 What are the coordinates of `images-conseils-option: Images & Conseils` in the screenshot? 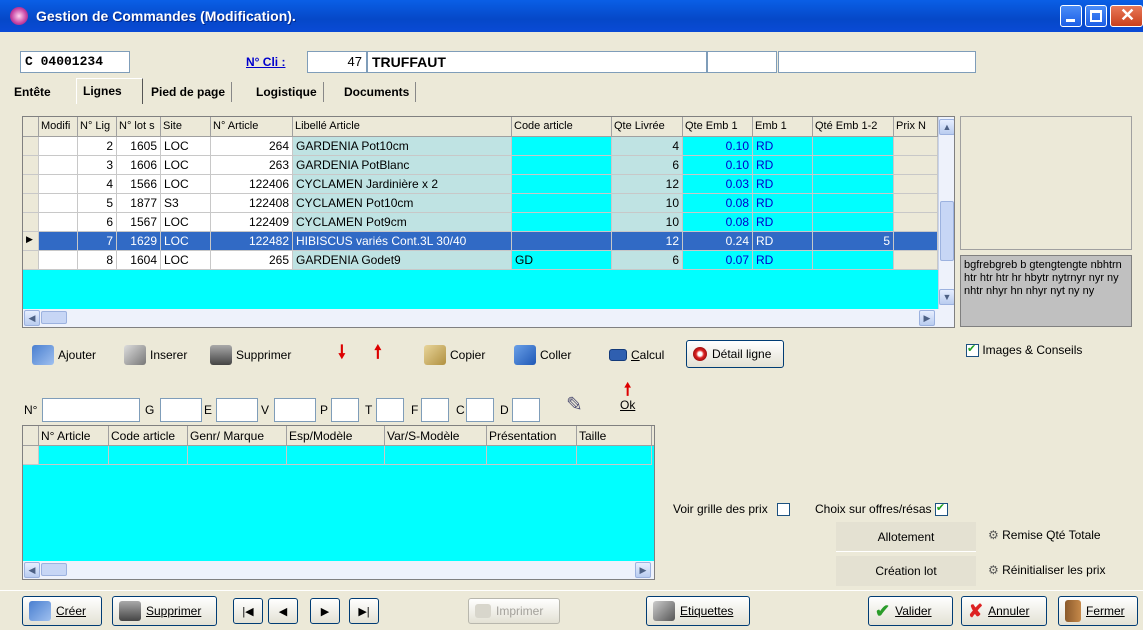 It's located at (1024, 350).